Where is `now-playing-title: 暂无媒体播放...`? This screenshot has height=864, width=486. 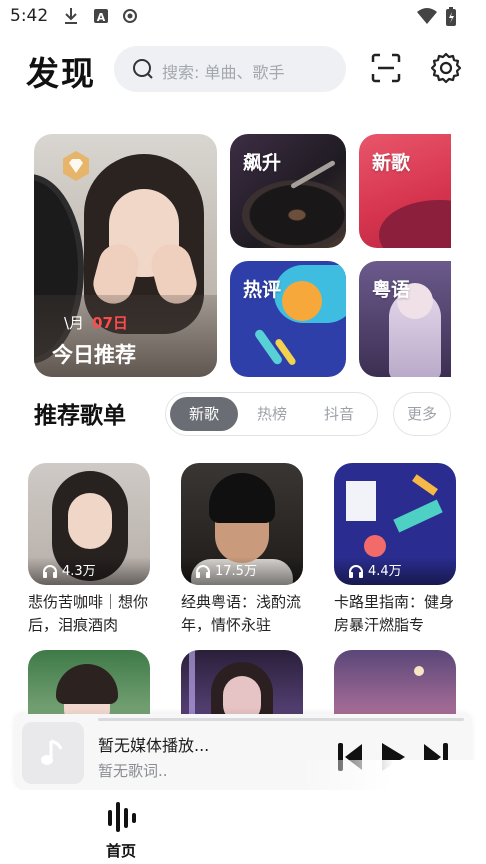 now-playing-title: 暂无媒体播放... is located at coordinates (154, 745).